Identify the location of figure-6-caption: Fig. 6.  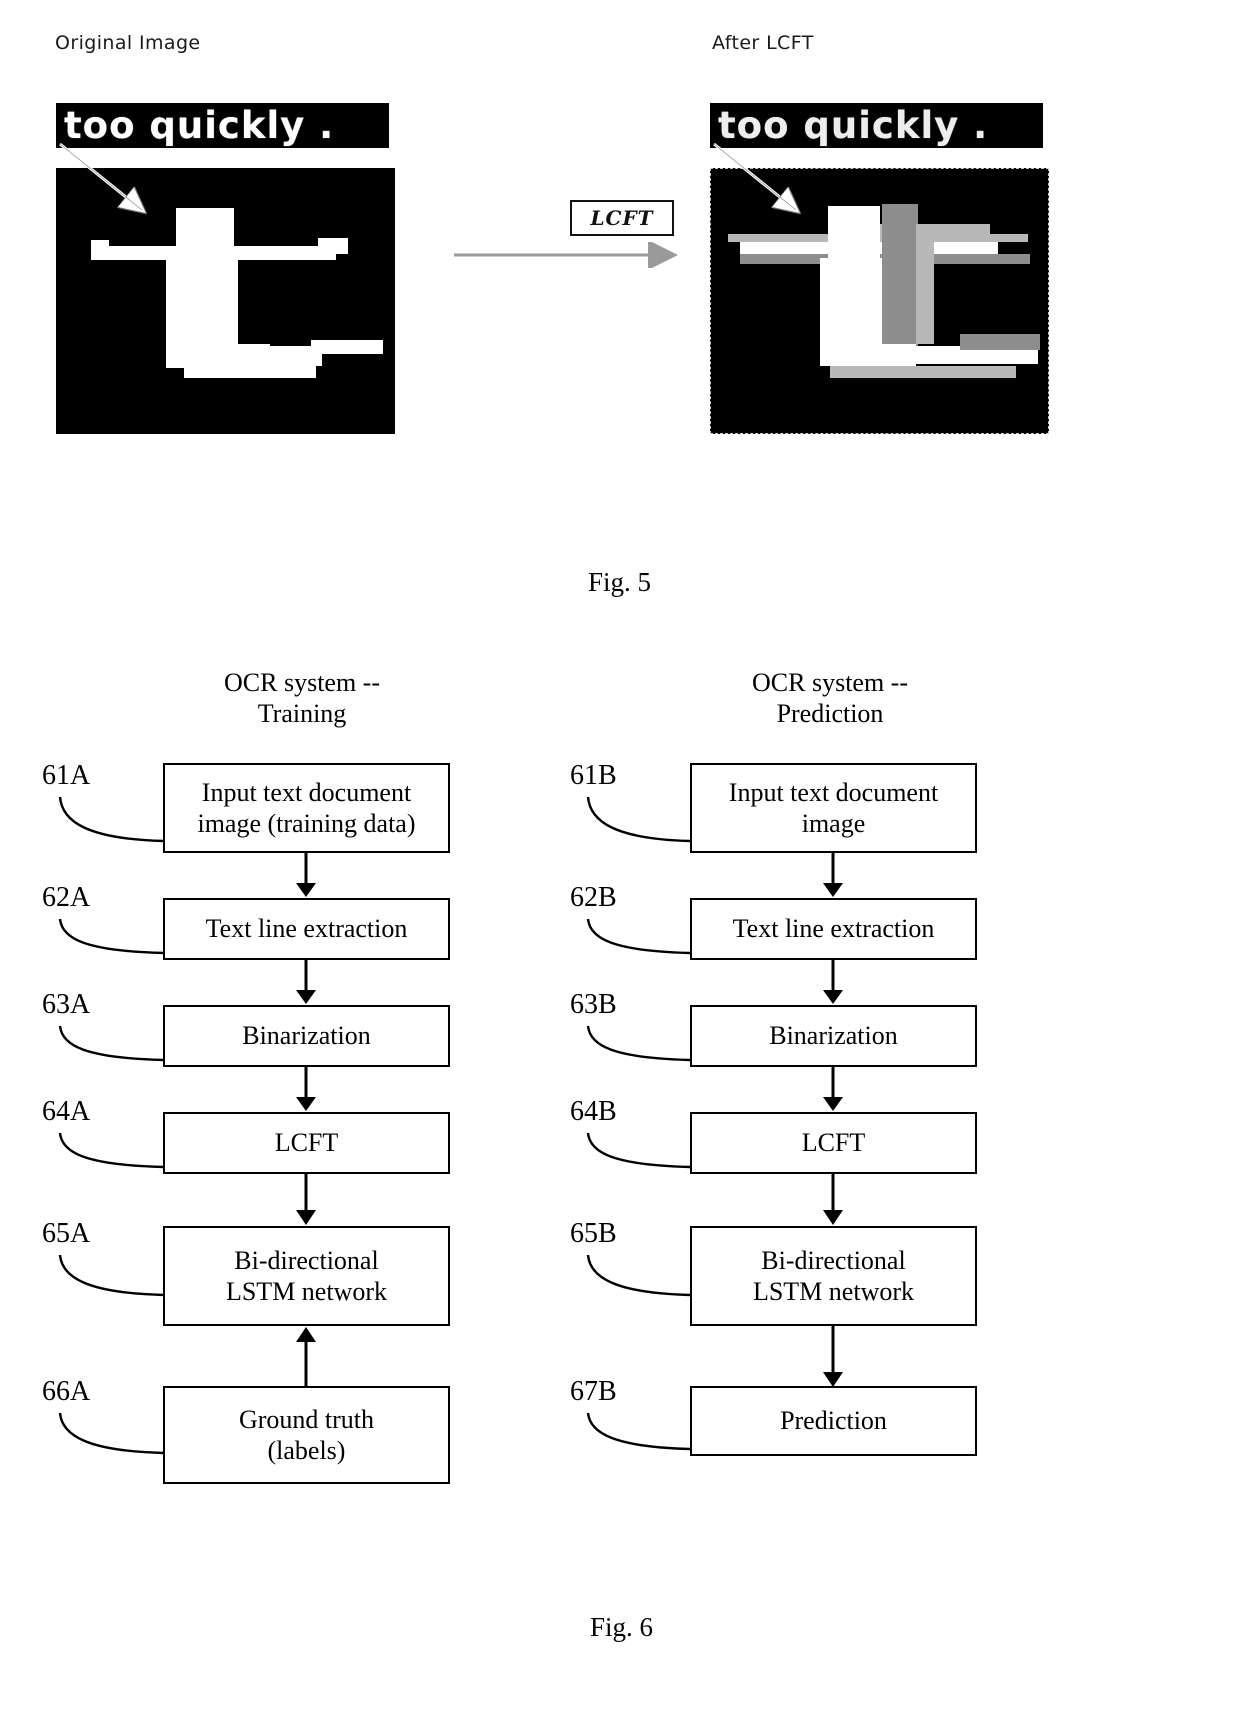
(622, 1627).